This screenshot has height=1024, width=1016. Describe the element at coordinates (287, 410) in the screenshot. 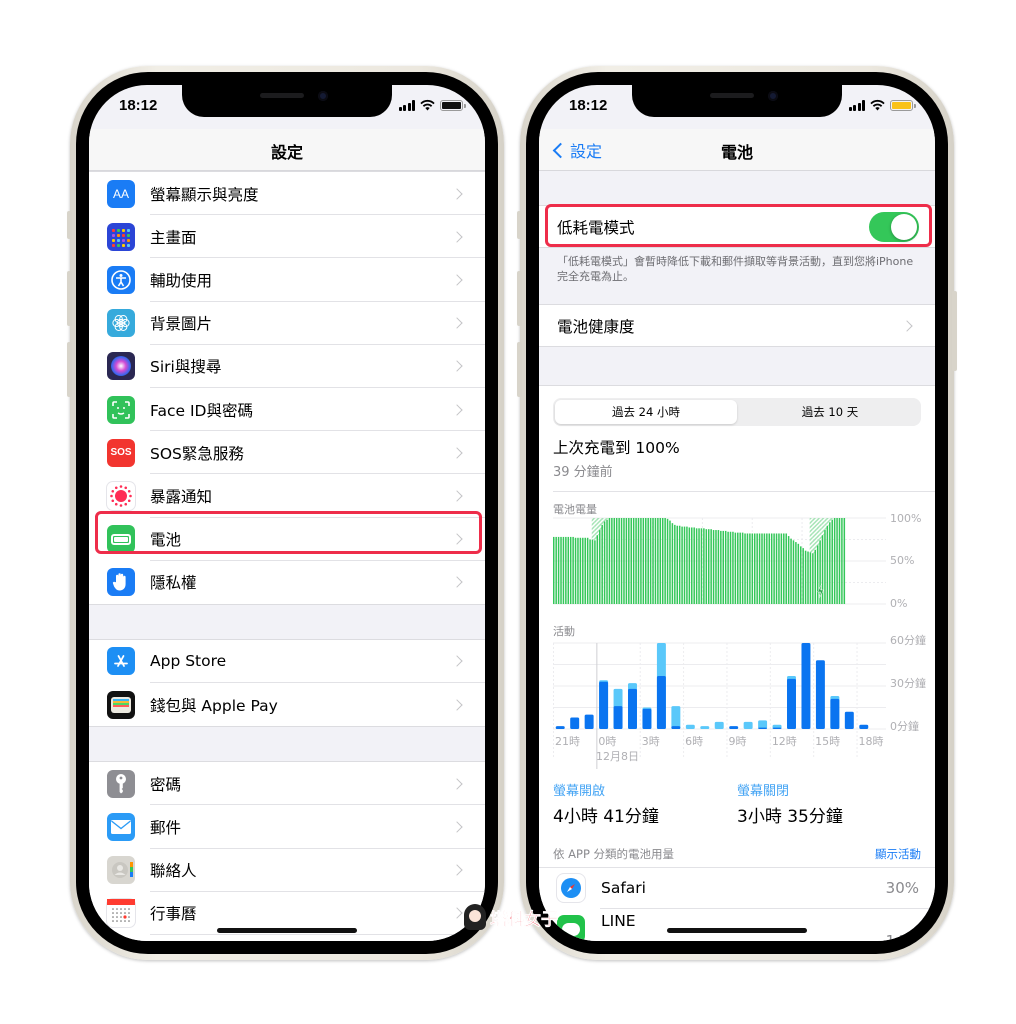

I see `settings-row-face-id: Face ID與密碼` at that location.